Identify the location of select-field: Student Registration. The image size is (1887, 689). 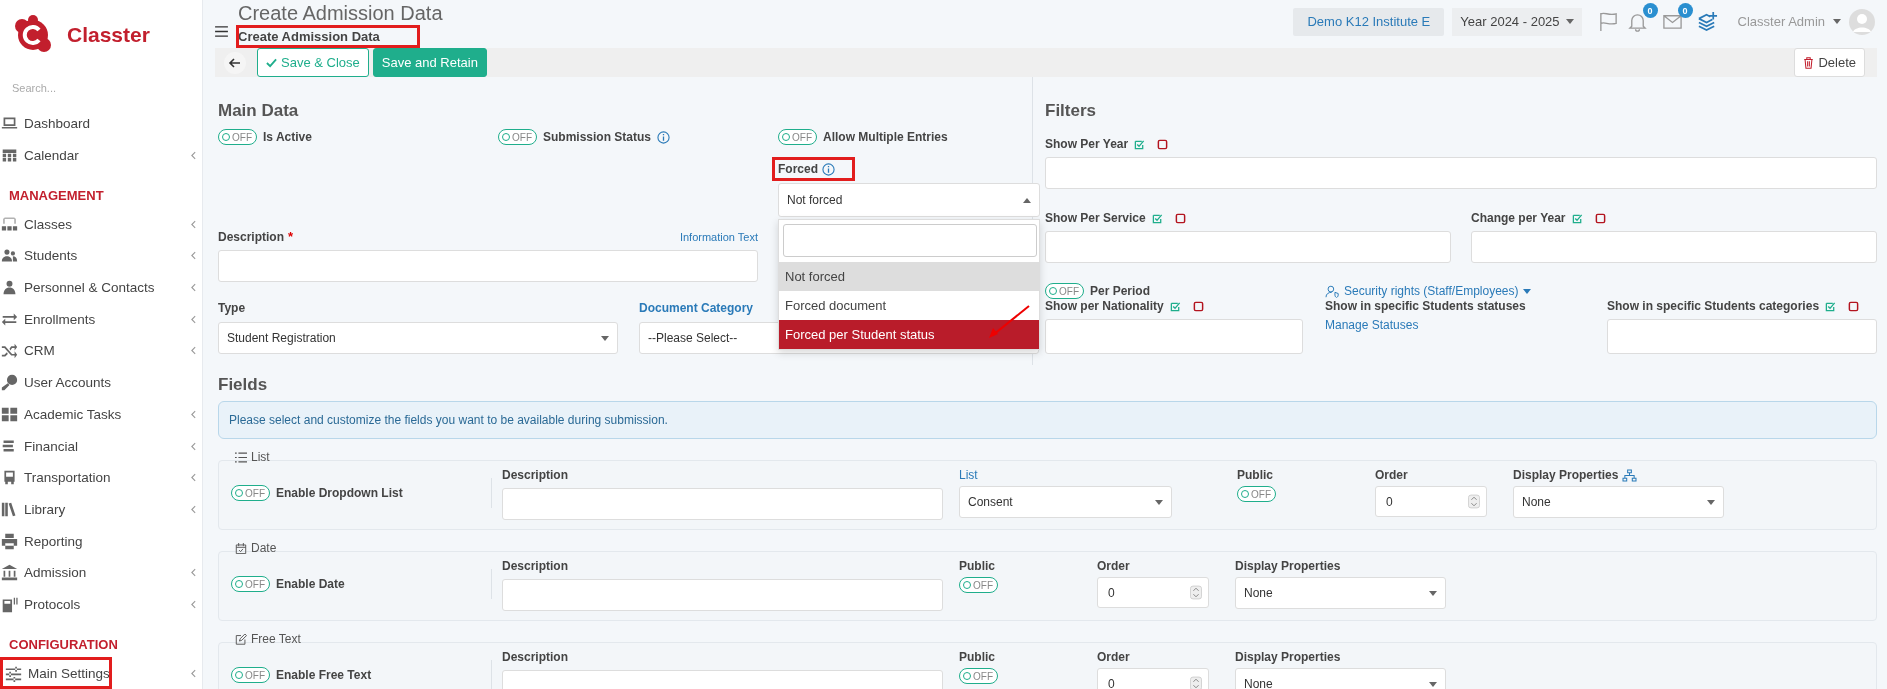
(418, 338).